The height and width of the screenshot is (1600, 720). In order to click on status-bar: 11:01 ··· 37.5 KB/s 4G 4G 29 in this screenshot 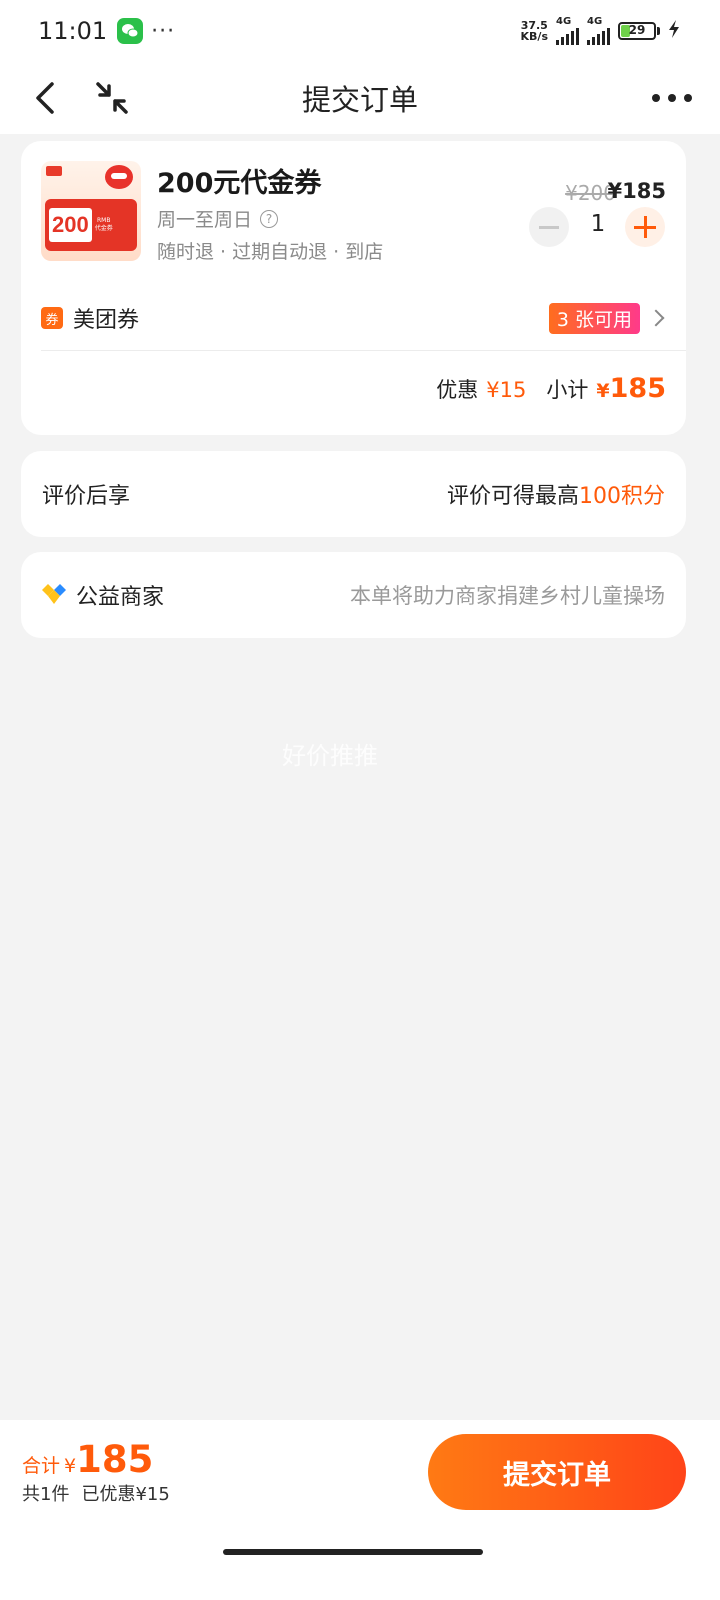, I will do `click(360, 31)`.